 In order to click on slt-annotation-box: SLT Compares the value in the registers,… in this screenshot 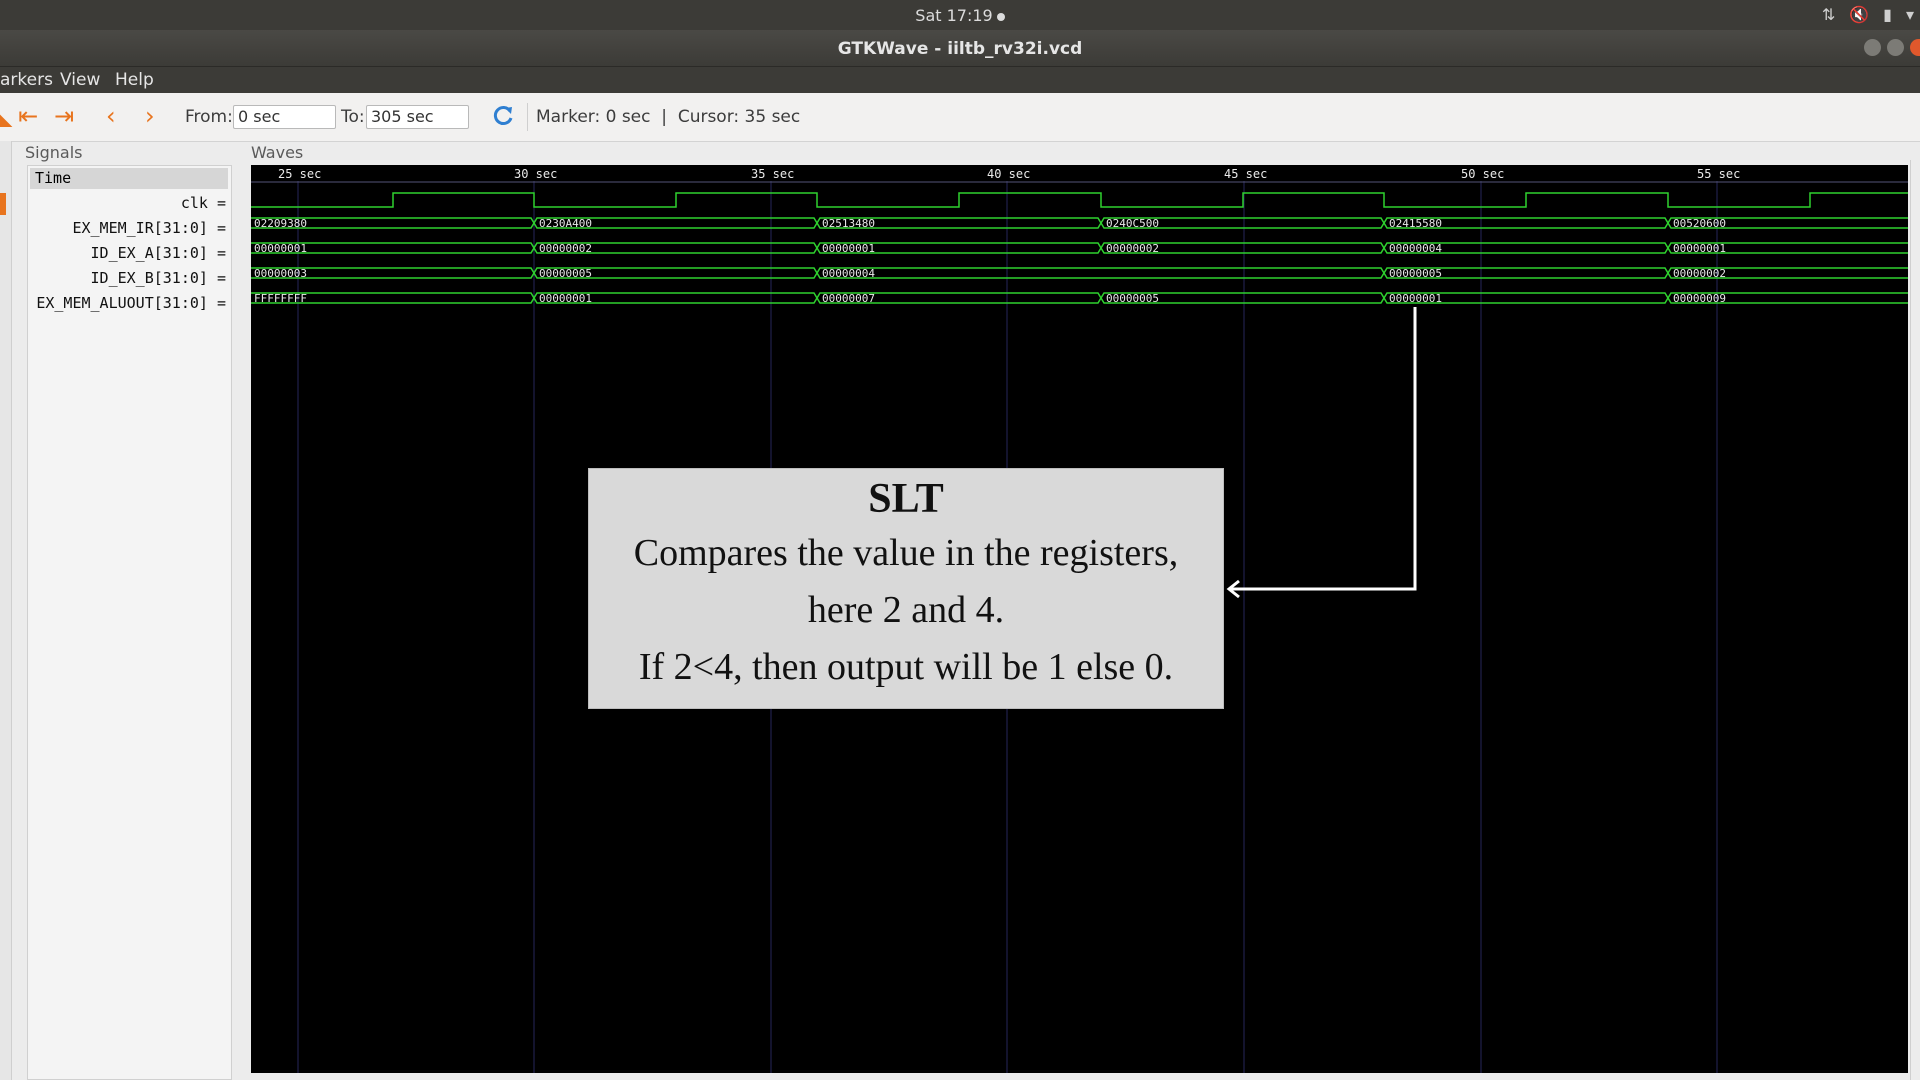, I will do `click(906, 588)`.